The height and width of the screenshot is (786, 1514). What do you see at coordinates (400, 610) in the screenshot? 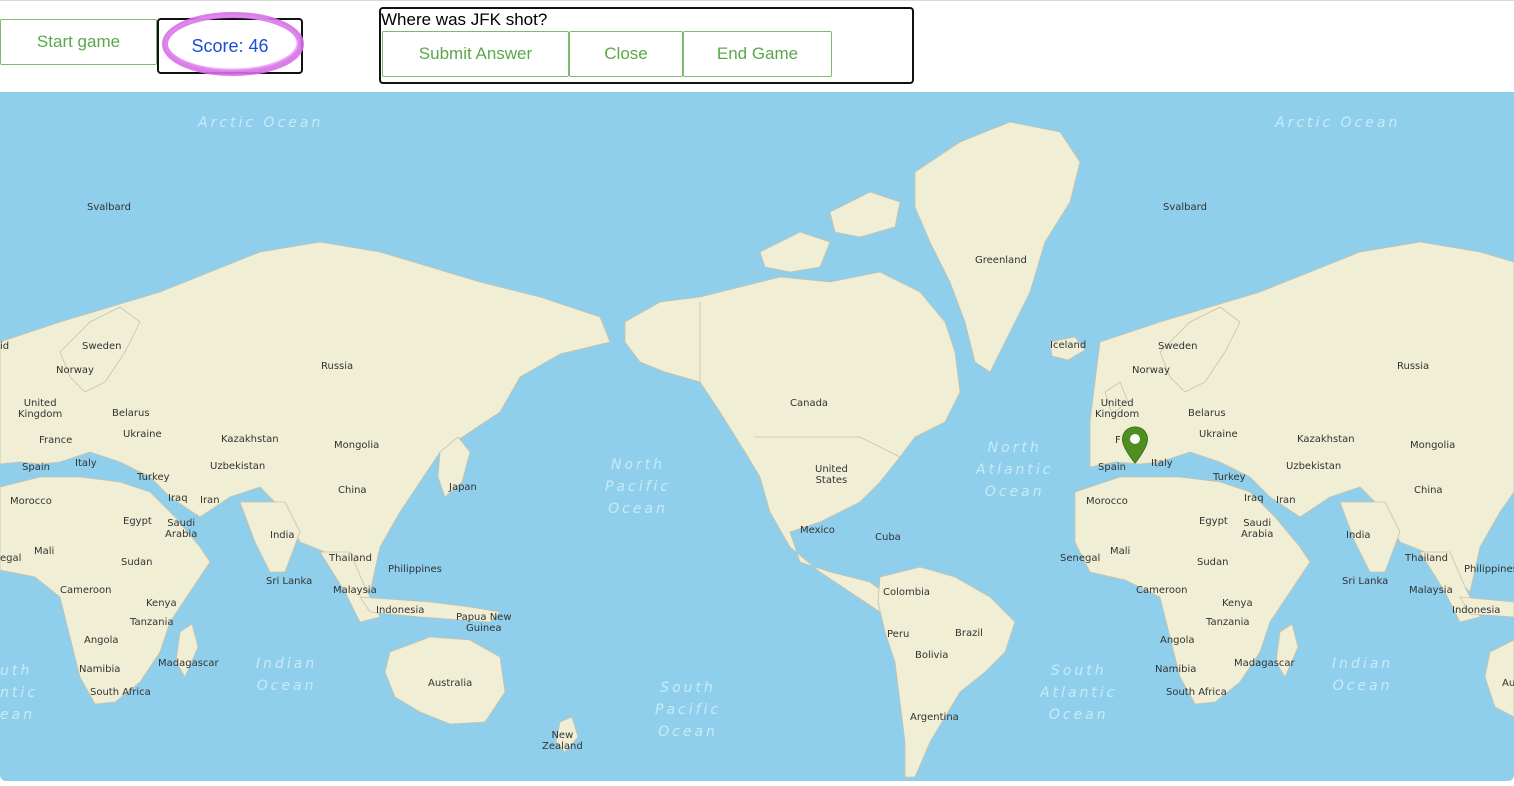
I see `country-label: Indonesia` at bounding box center [400, 610].